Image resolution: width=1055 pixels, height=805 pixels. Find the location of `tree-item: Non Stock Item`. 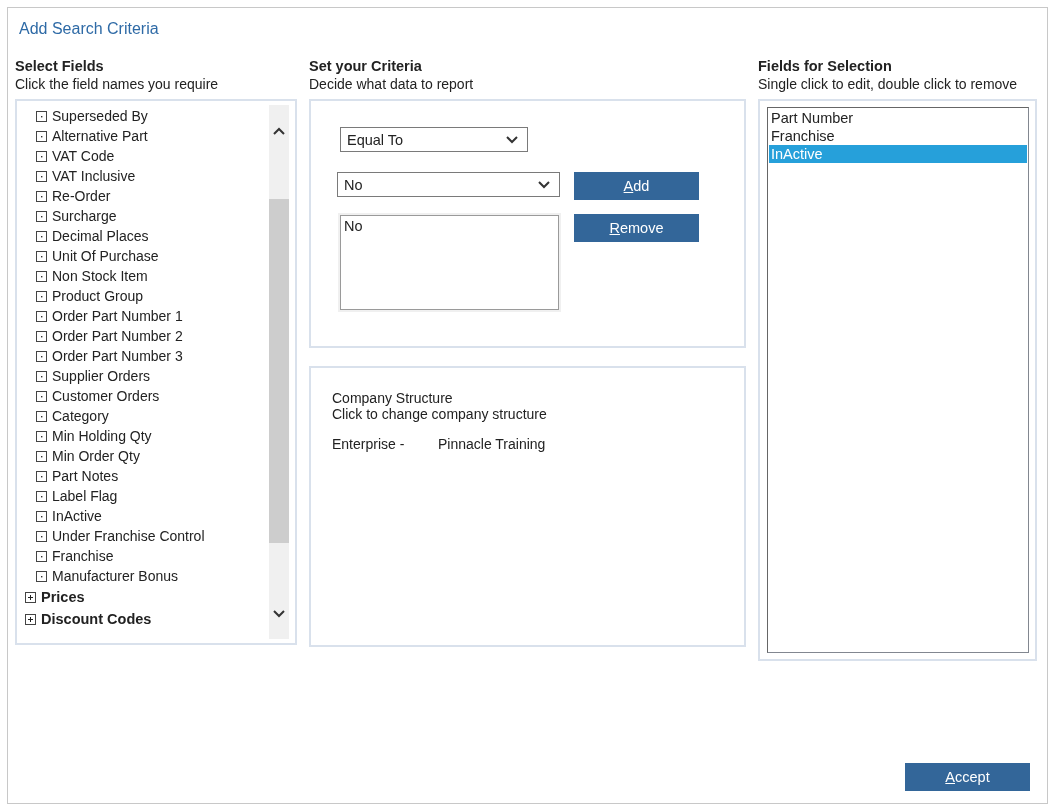

tree-item: Non Stock Item is located at coordinates (156, 276).